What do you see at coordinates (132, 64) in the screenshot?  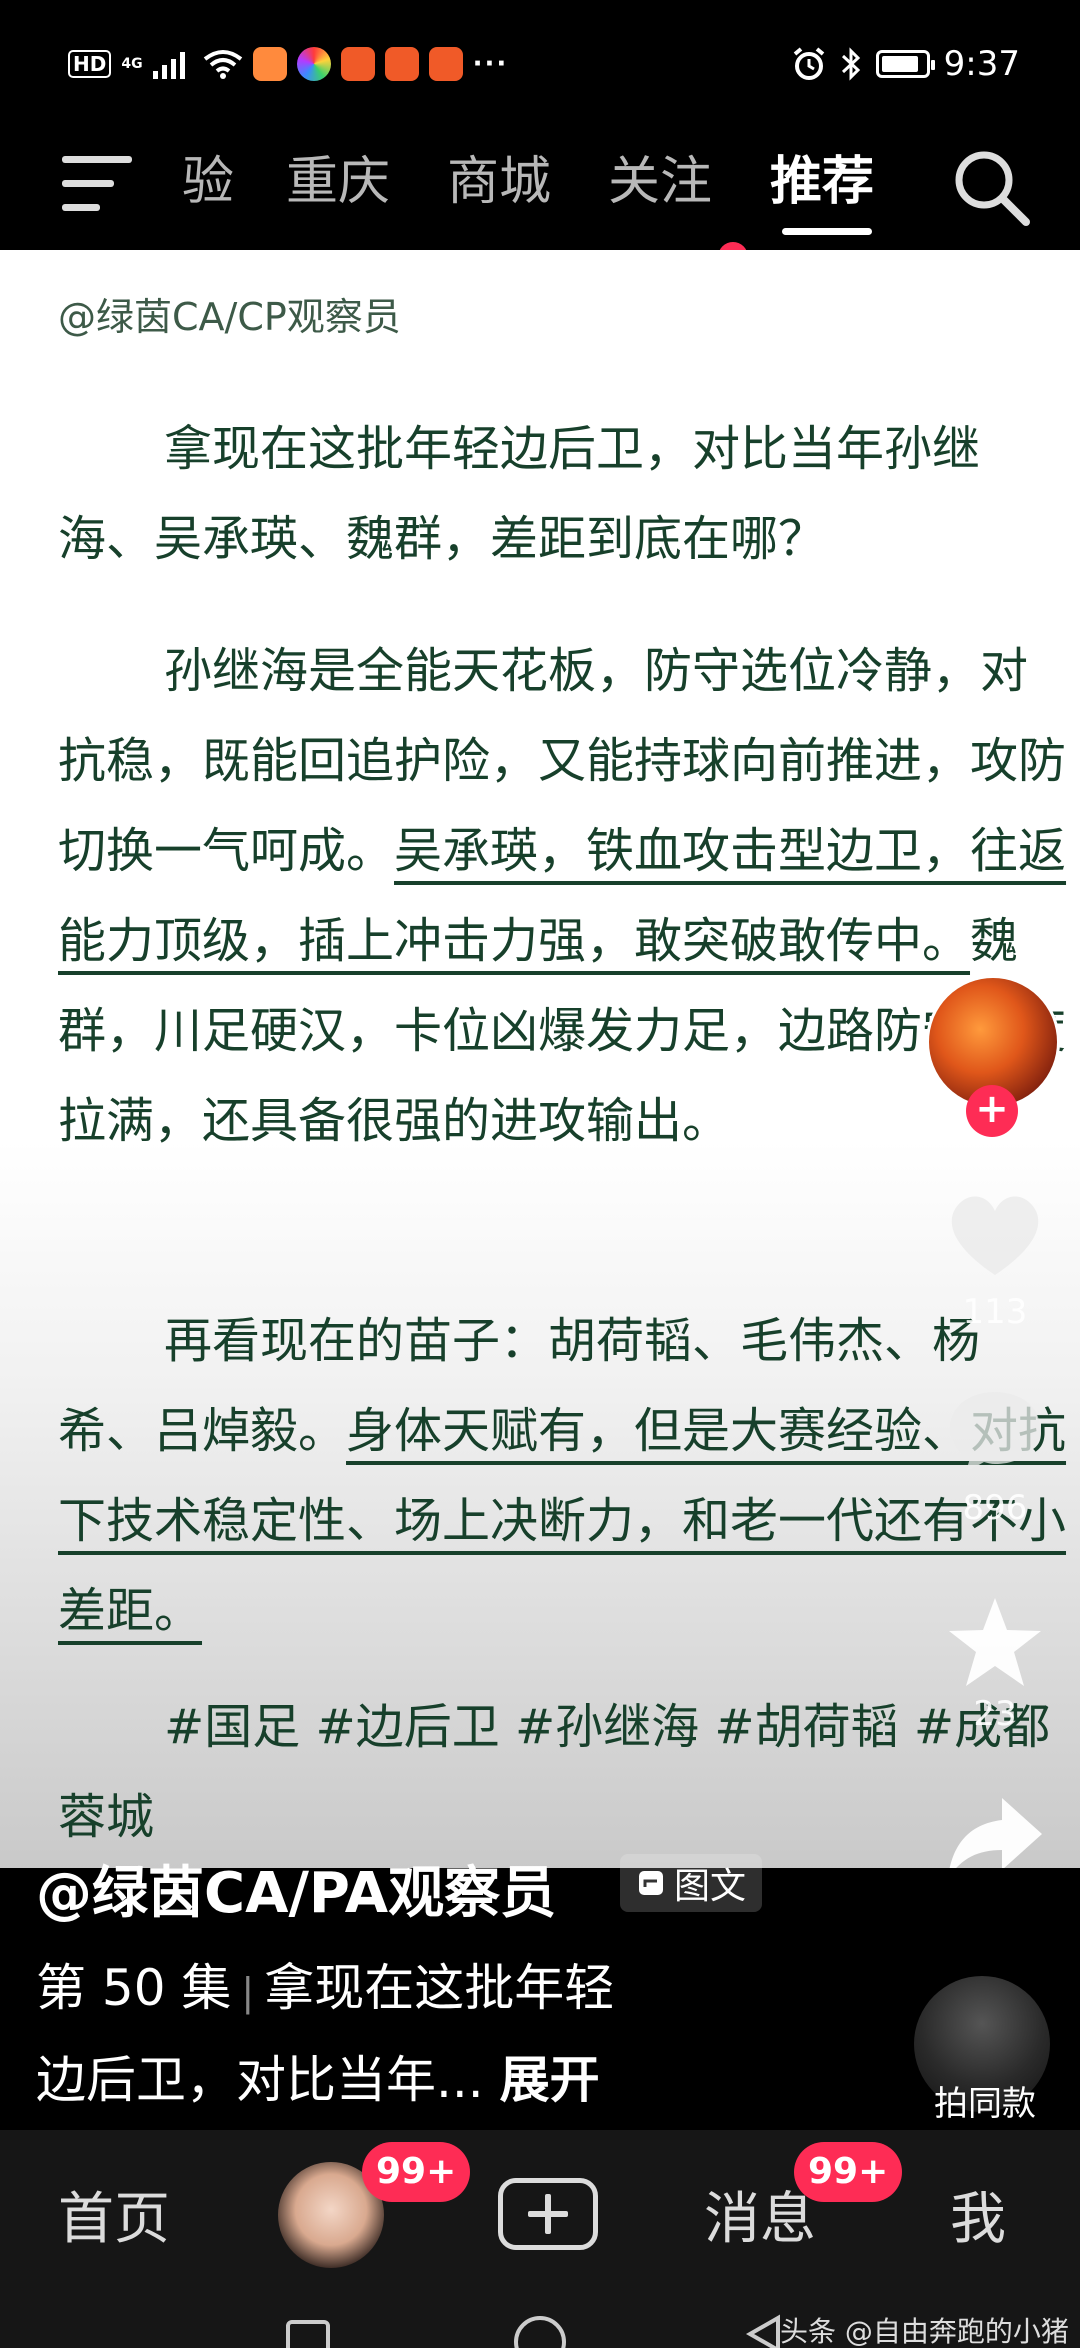 I see `network-type: 4G` at bounding box center [132, 64].